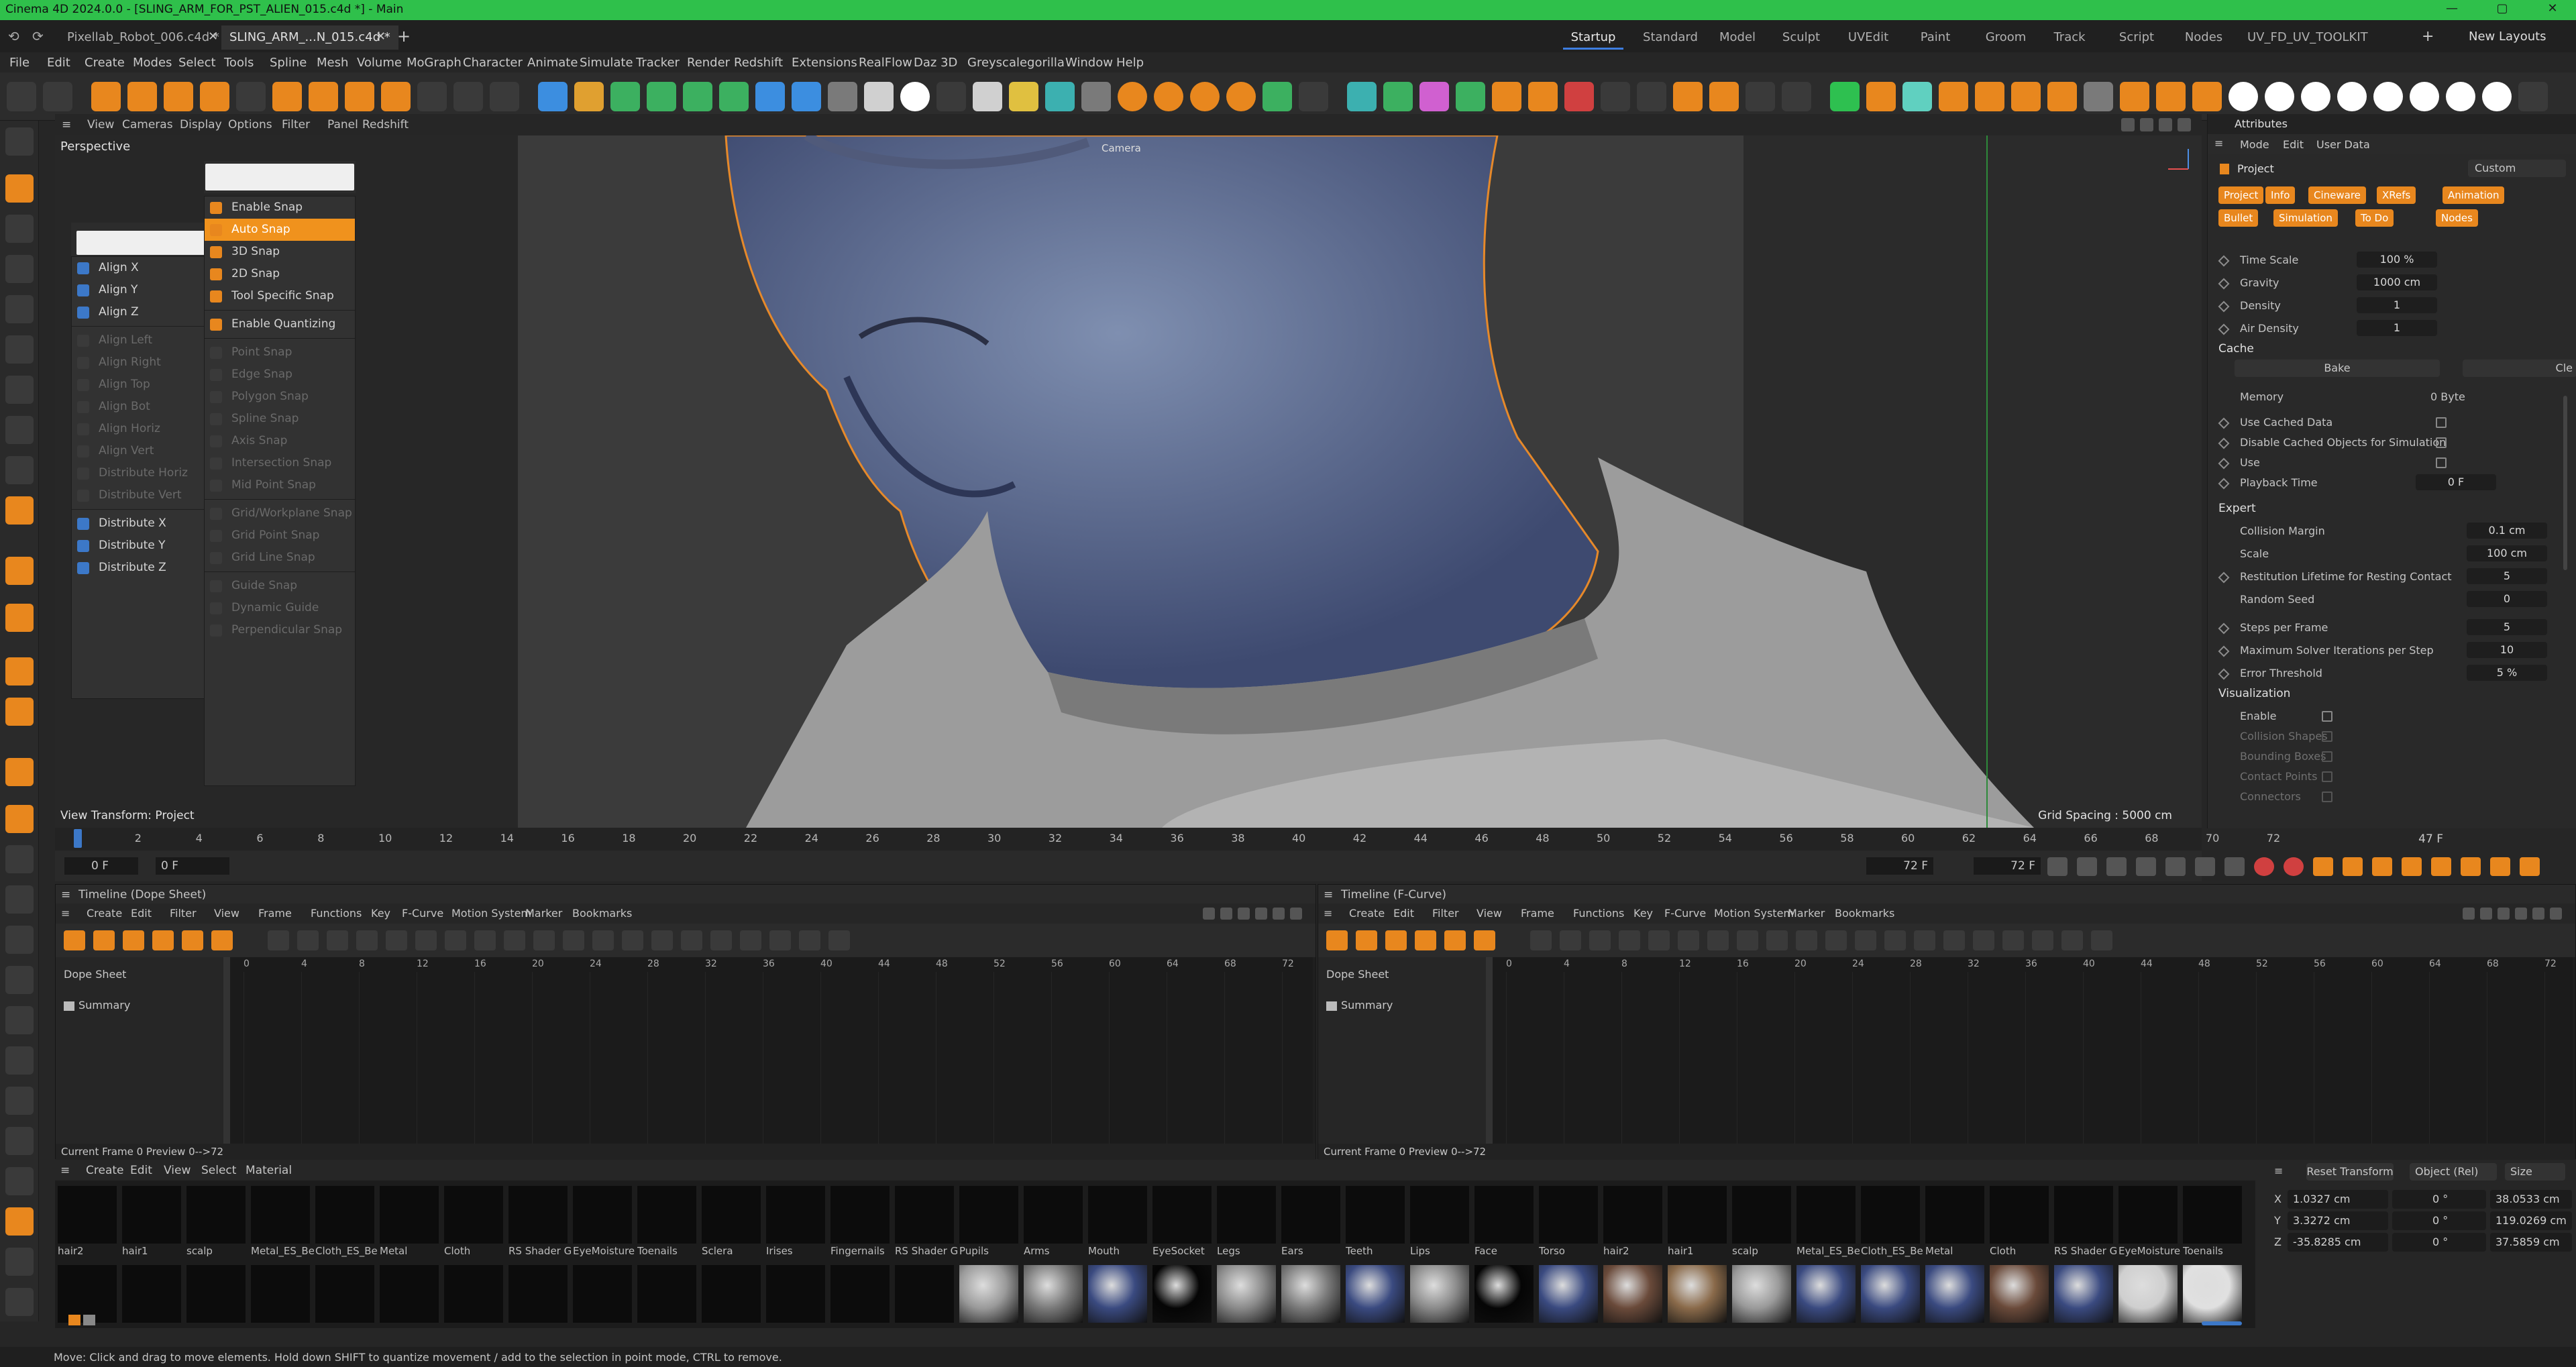 This screenshot has width=2576, height=1367. What do you see at coordinates (1328, 914) in the screenshot?
I see `hamburger-icon: ≡` at bounding box center [1328, 914].